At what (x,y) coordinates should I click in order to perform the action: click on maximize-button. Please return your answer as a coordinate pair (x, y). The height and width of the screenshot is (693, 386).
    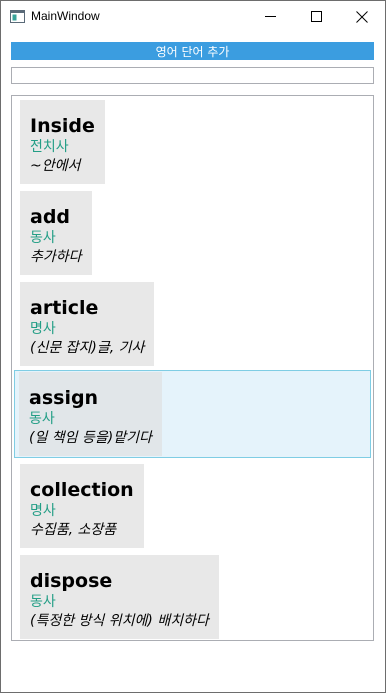
    Looking at the image, I should click on (316, 16).